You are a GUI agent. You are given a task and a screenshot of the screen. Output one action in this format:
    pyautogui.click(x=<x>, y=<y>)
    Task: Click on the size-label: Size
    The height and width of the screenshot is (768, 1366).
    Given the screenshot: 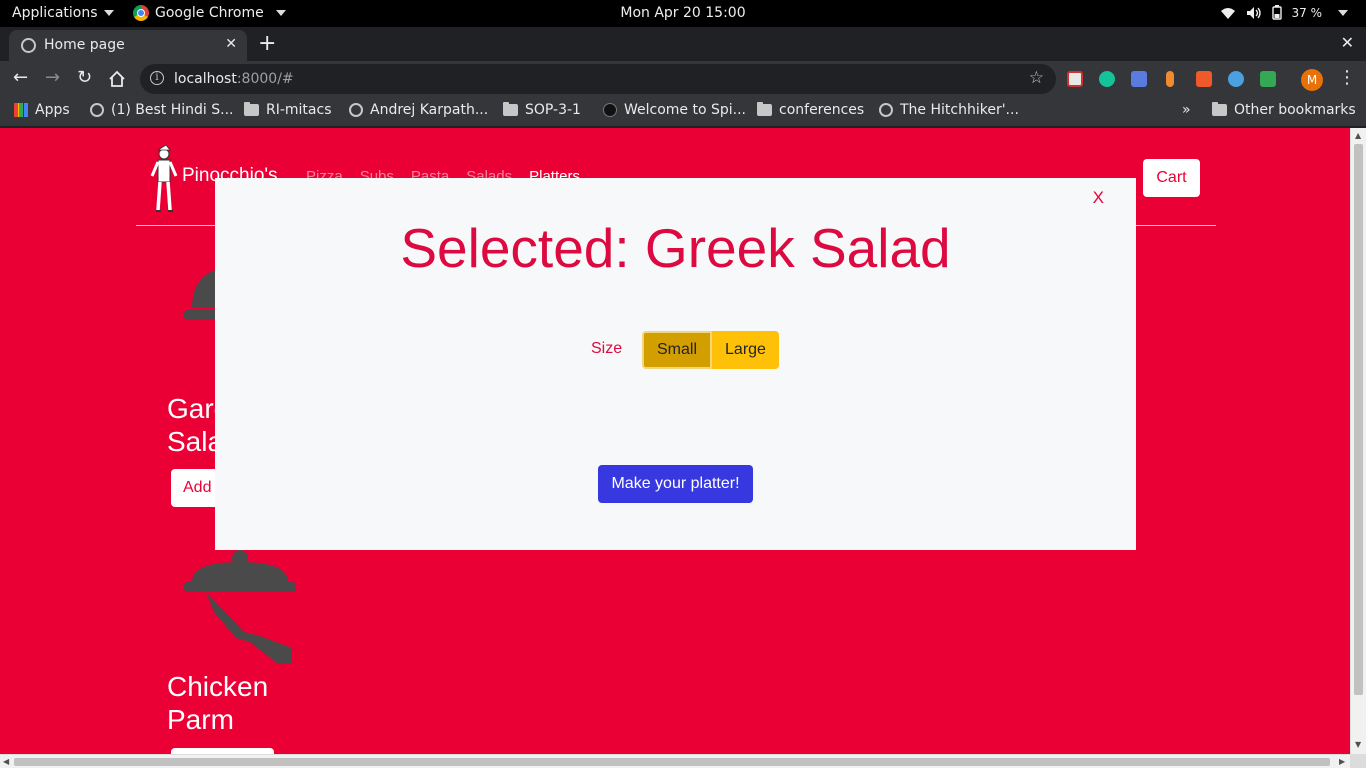 What is the action you would take?
    pyautogui.click(x=607, y=348)
    